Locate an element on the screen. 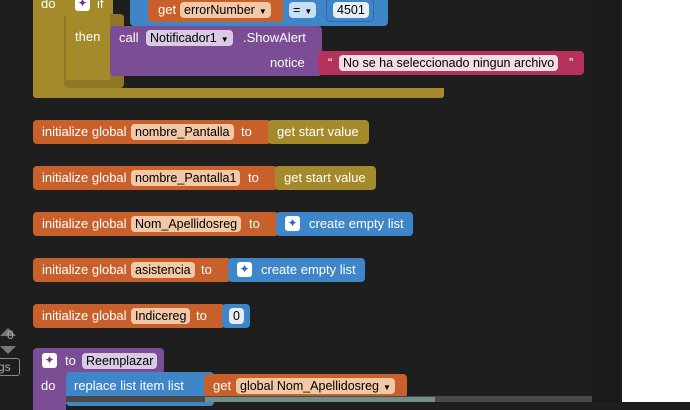 The image size is (690, 410). notice-label: notice is located at coordinates (287, 62).